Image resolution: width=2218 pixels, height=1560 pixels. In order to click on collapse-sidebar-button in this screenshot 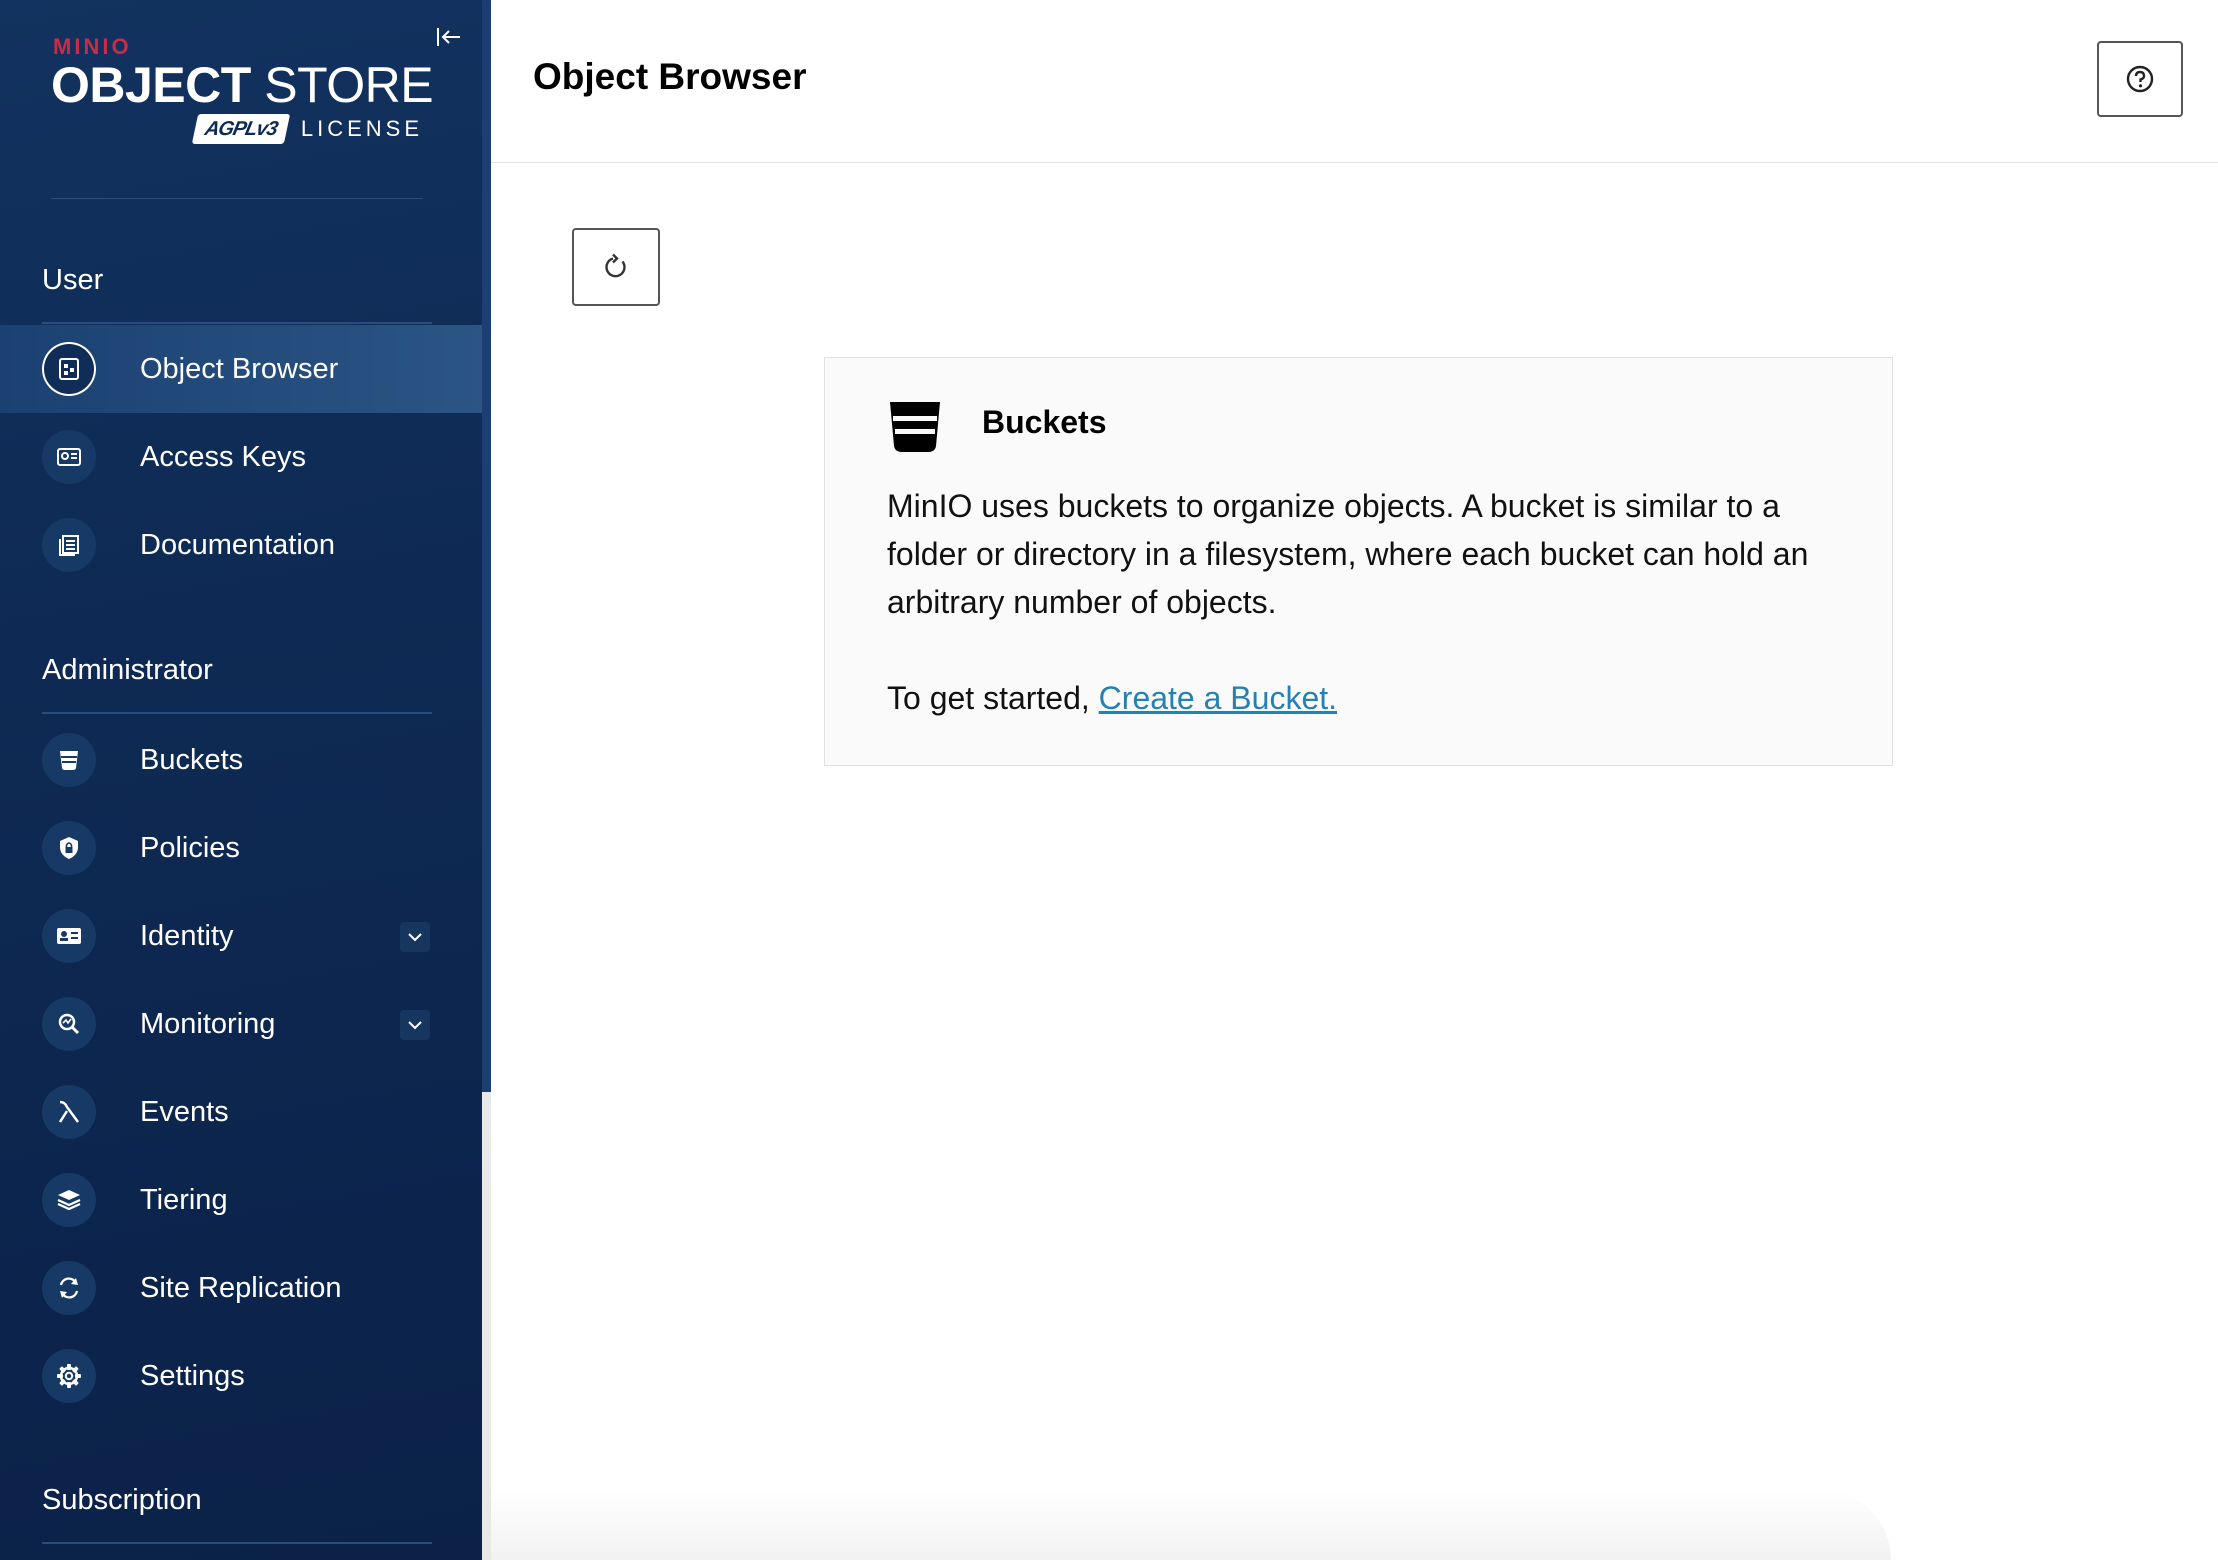, I will do `click(449, 37)`.